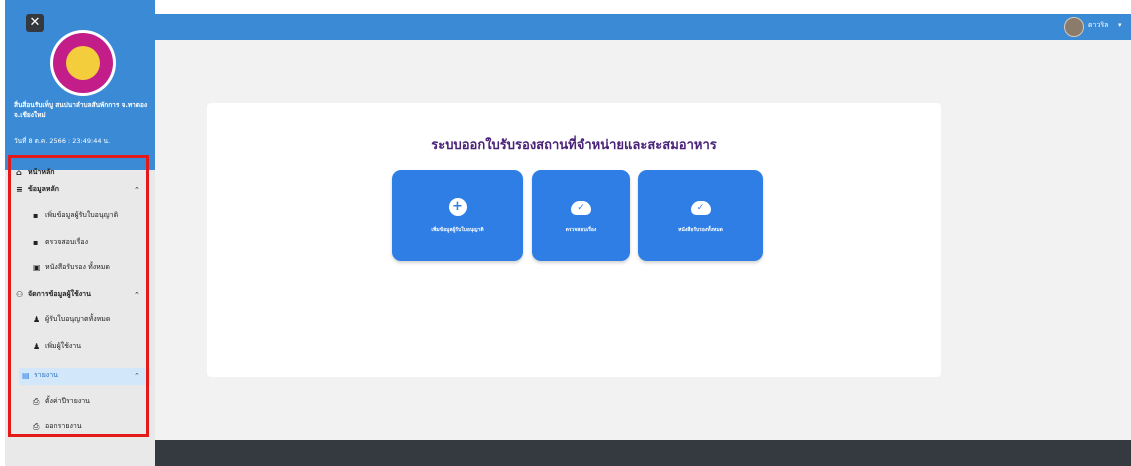 Image resolution: width=1131 pixels, height=466 pixels. I want to click on home-icon: ⌂, so click(19, 172).